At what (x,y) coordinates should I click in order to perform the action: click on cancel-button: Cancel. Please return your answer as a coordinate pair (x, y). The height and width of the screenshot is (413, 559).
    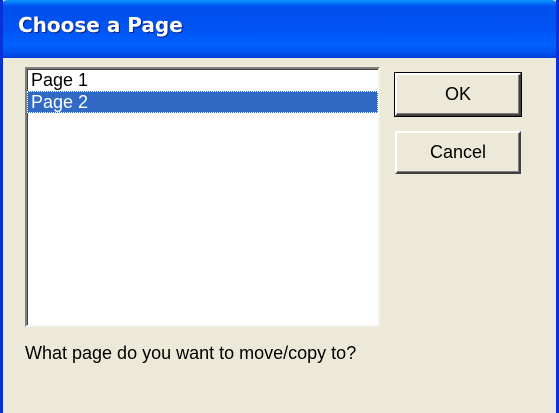
    Looking at the image, I should click on (458, 152).